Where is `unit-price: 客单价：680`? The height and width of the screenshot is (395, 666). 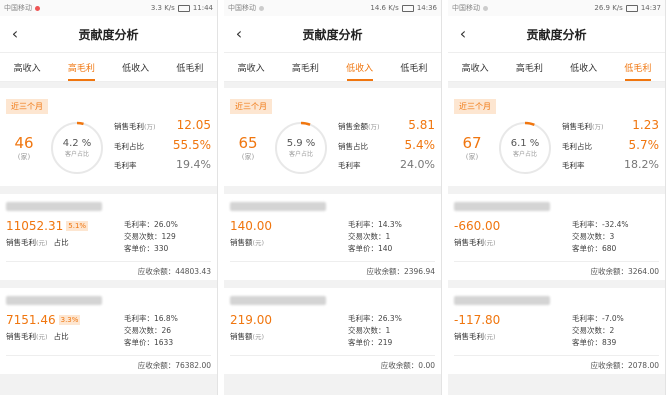
unit-price: 客单价：680 is located at coordinates (594, 248).